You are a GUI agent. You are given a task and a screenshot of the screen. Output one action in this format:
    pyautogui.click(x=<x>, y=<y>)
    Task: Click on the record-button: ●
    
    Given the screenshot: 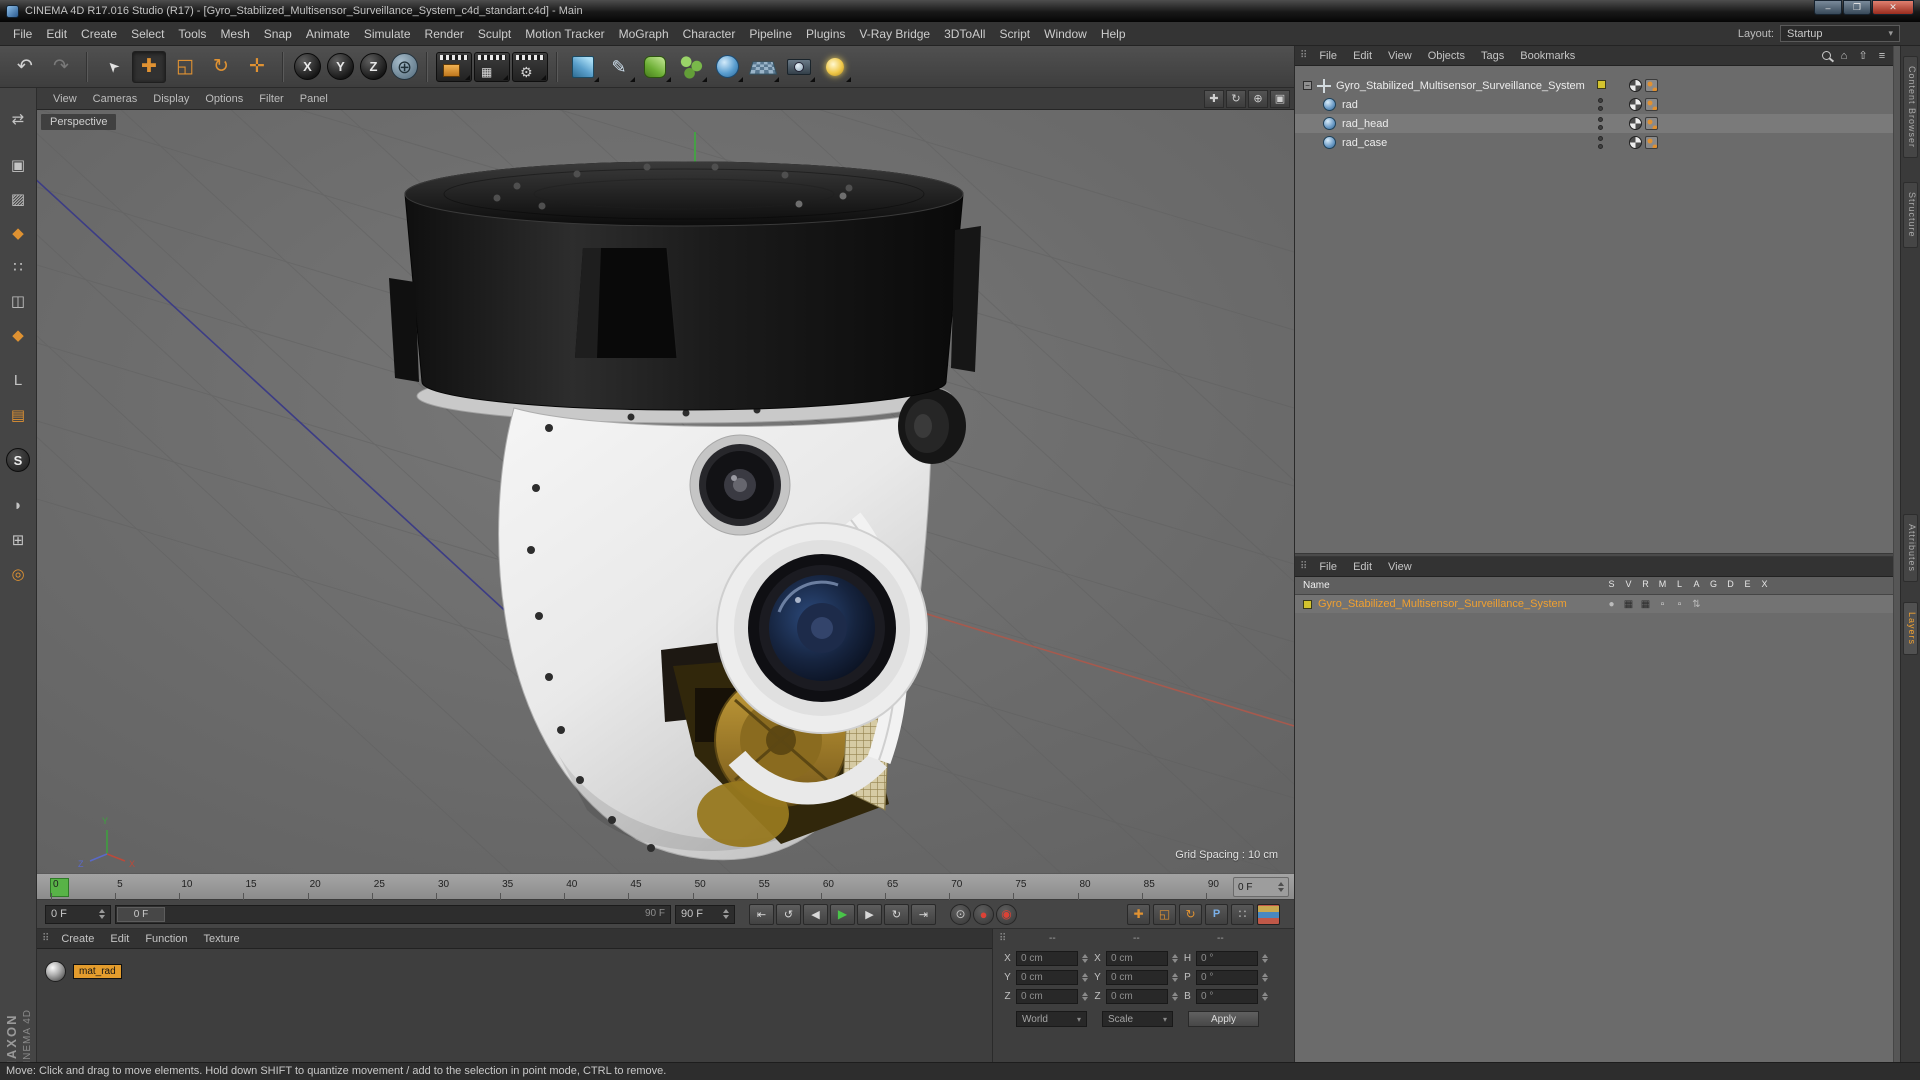 What is the action you would take?
    pyautogui.click(x=983, y=914)
    